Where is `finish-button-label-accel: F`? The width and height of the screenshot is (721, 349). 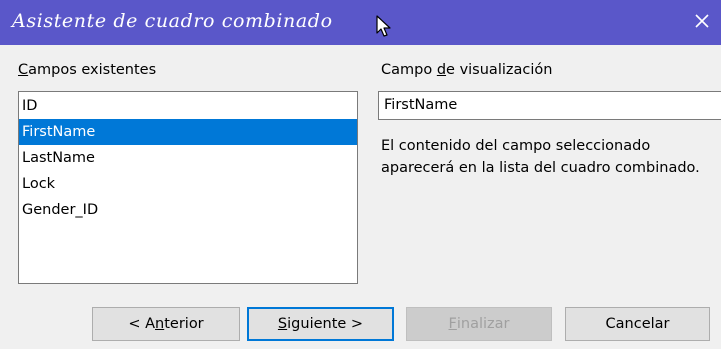
finish-button-label-accel: F is located at coordinates (452, 324).